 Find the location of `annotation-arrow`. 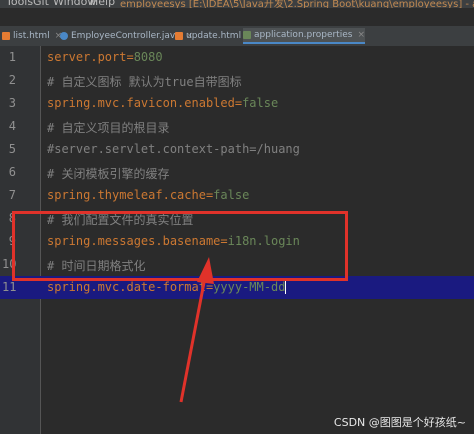

annotation-arrow is located at coordinates (196, 330).